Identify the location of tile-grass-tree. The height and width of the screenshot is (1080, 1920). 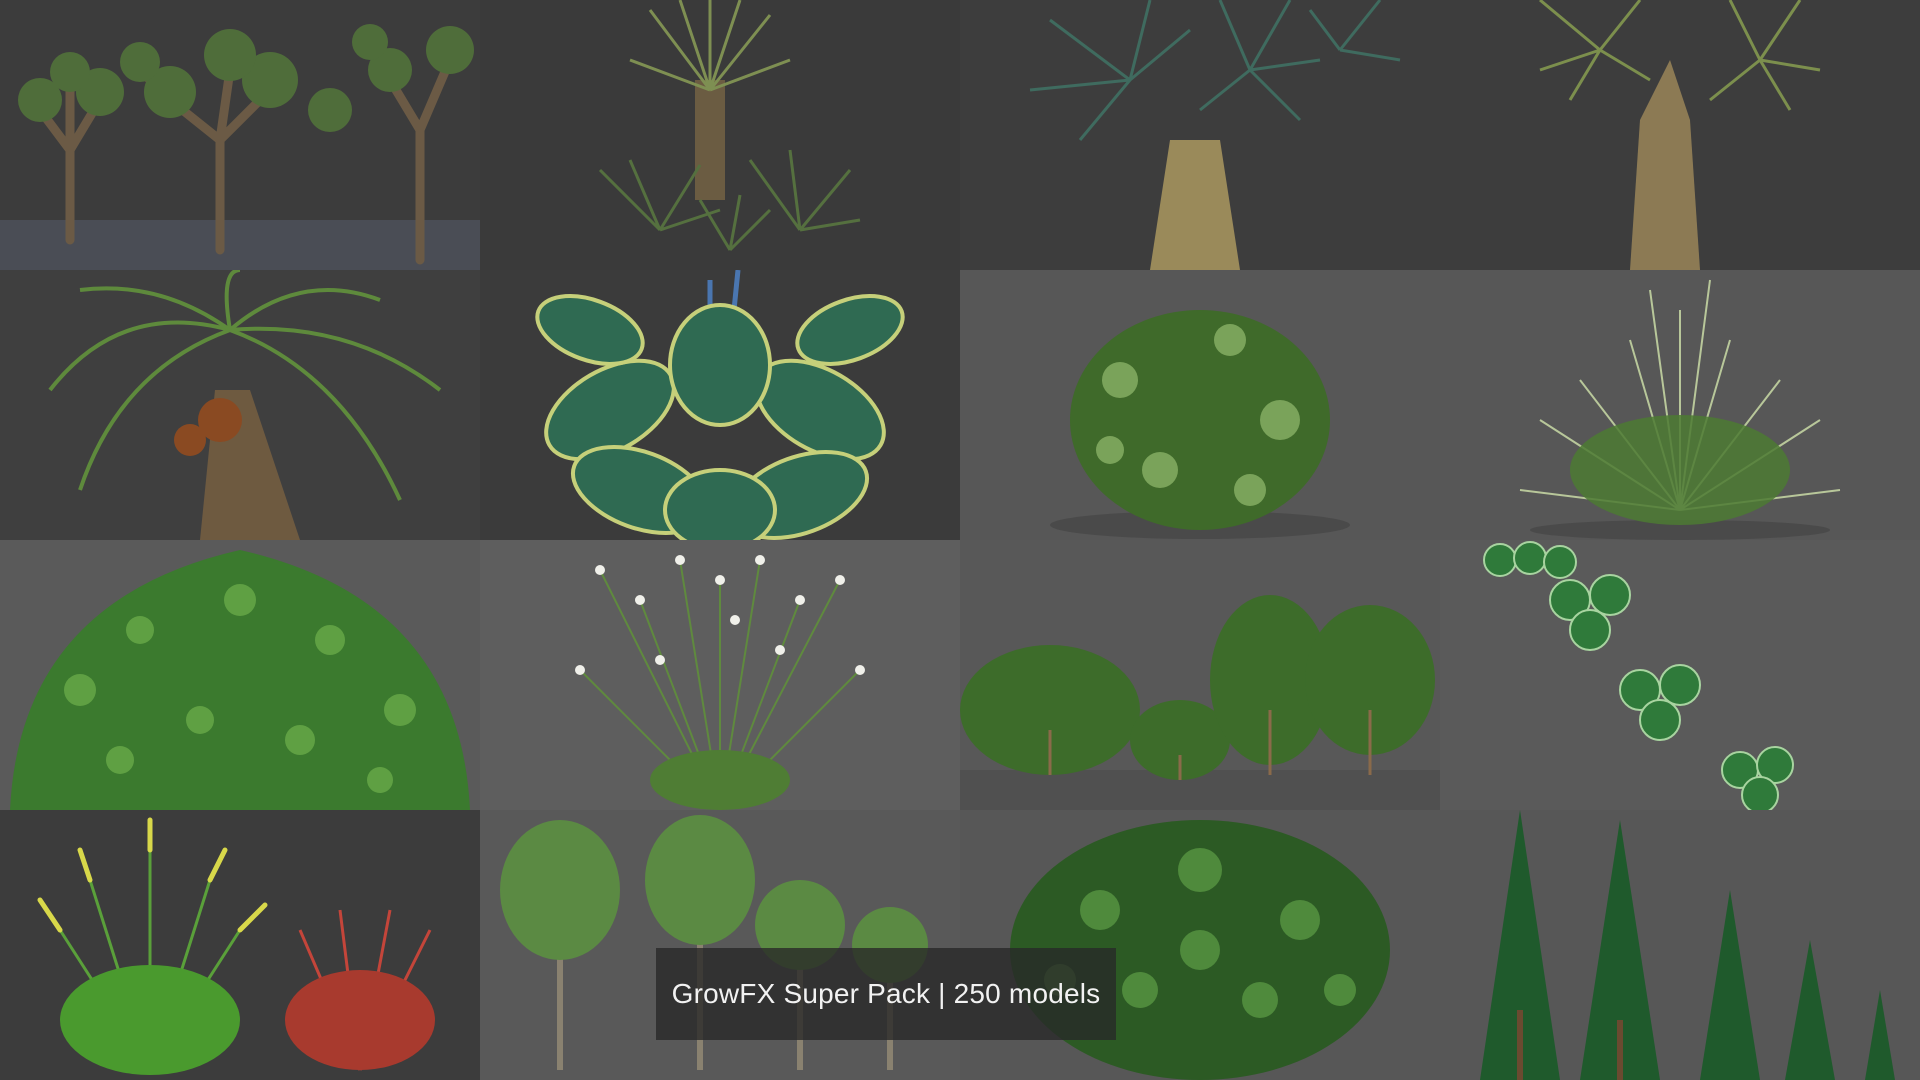
(720, 135).